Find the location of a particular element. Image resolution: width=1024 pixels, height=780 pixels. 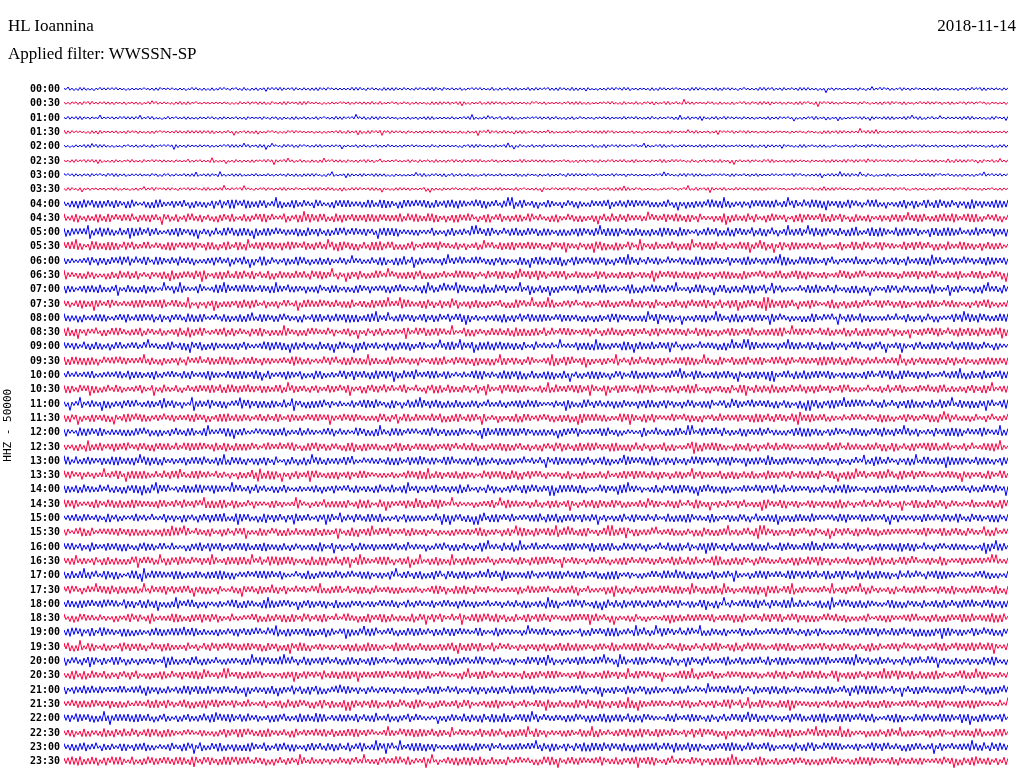

time-label: 15:30 is located at coordinates (44, 532).